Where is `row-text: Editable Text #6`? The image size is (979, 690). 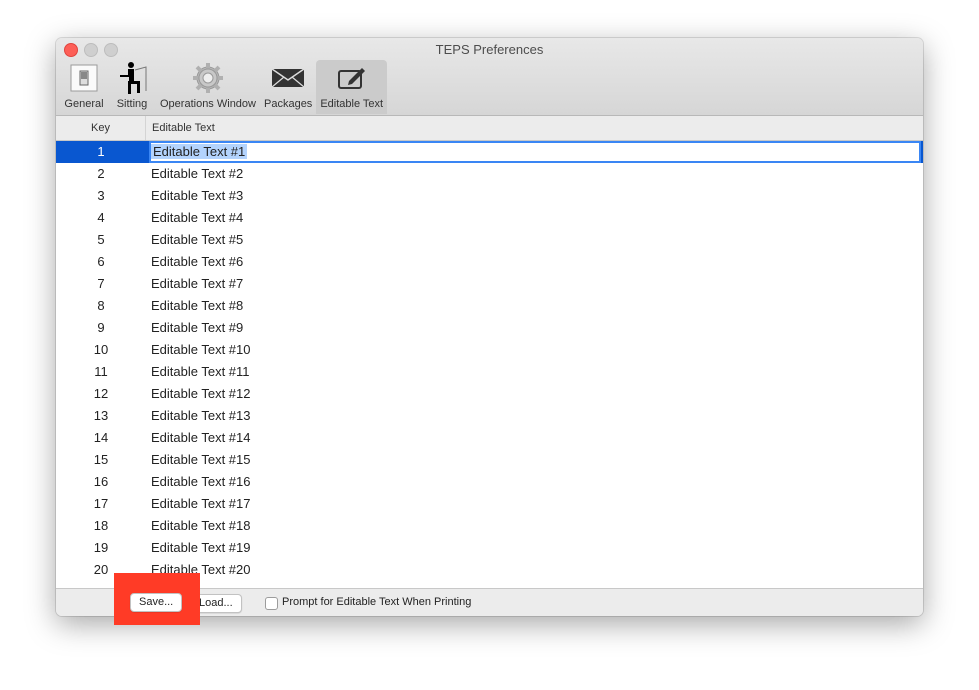 row-text: Editable Text #6 is located at coordinates (197, 261).